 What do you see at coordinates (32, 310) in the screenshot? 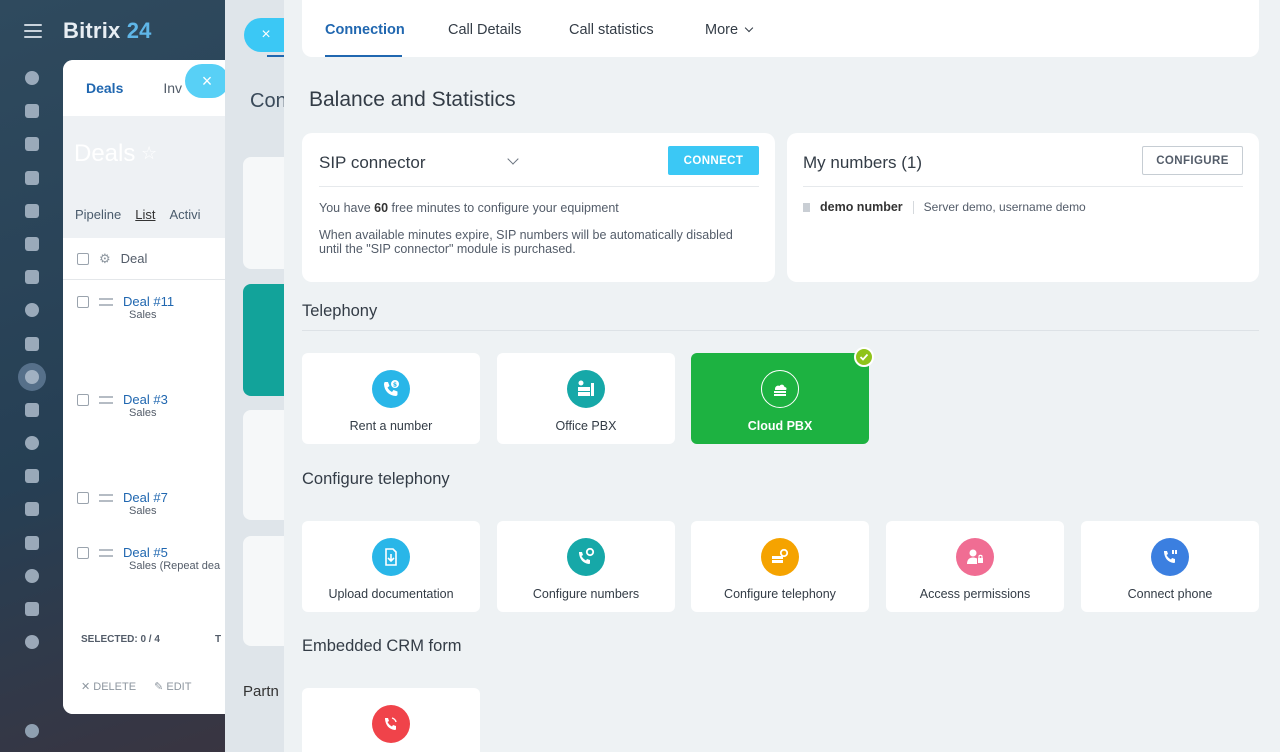
I see `employees-icon` at bounding box center [32, 310].